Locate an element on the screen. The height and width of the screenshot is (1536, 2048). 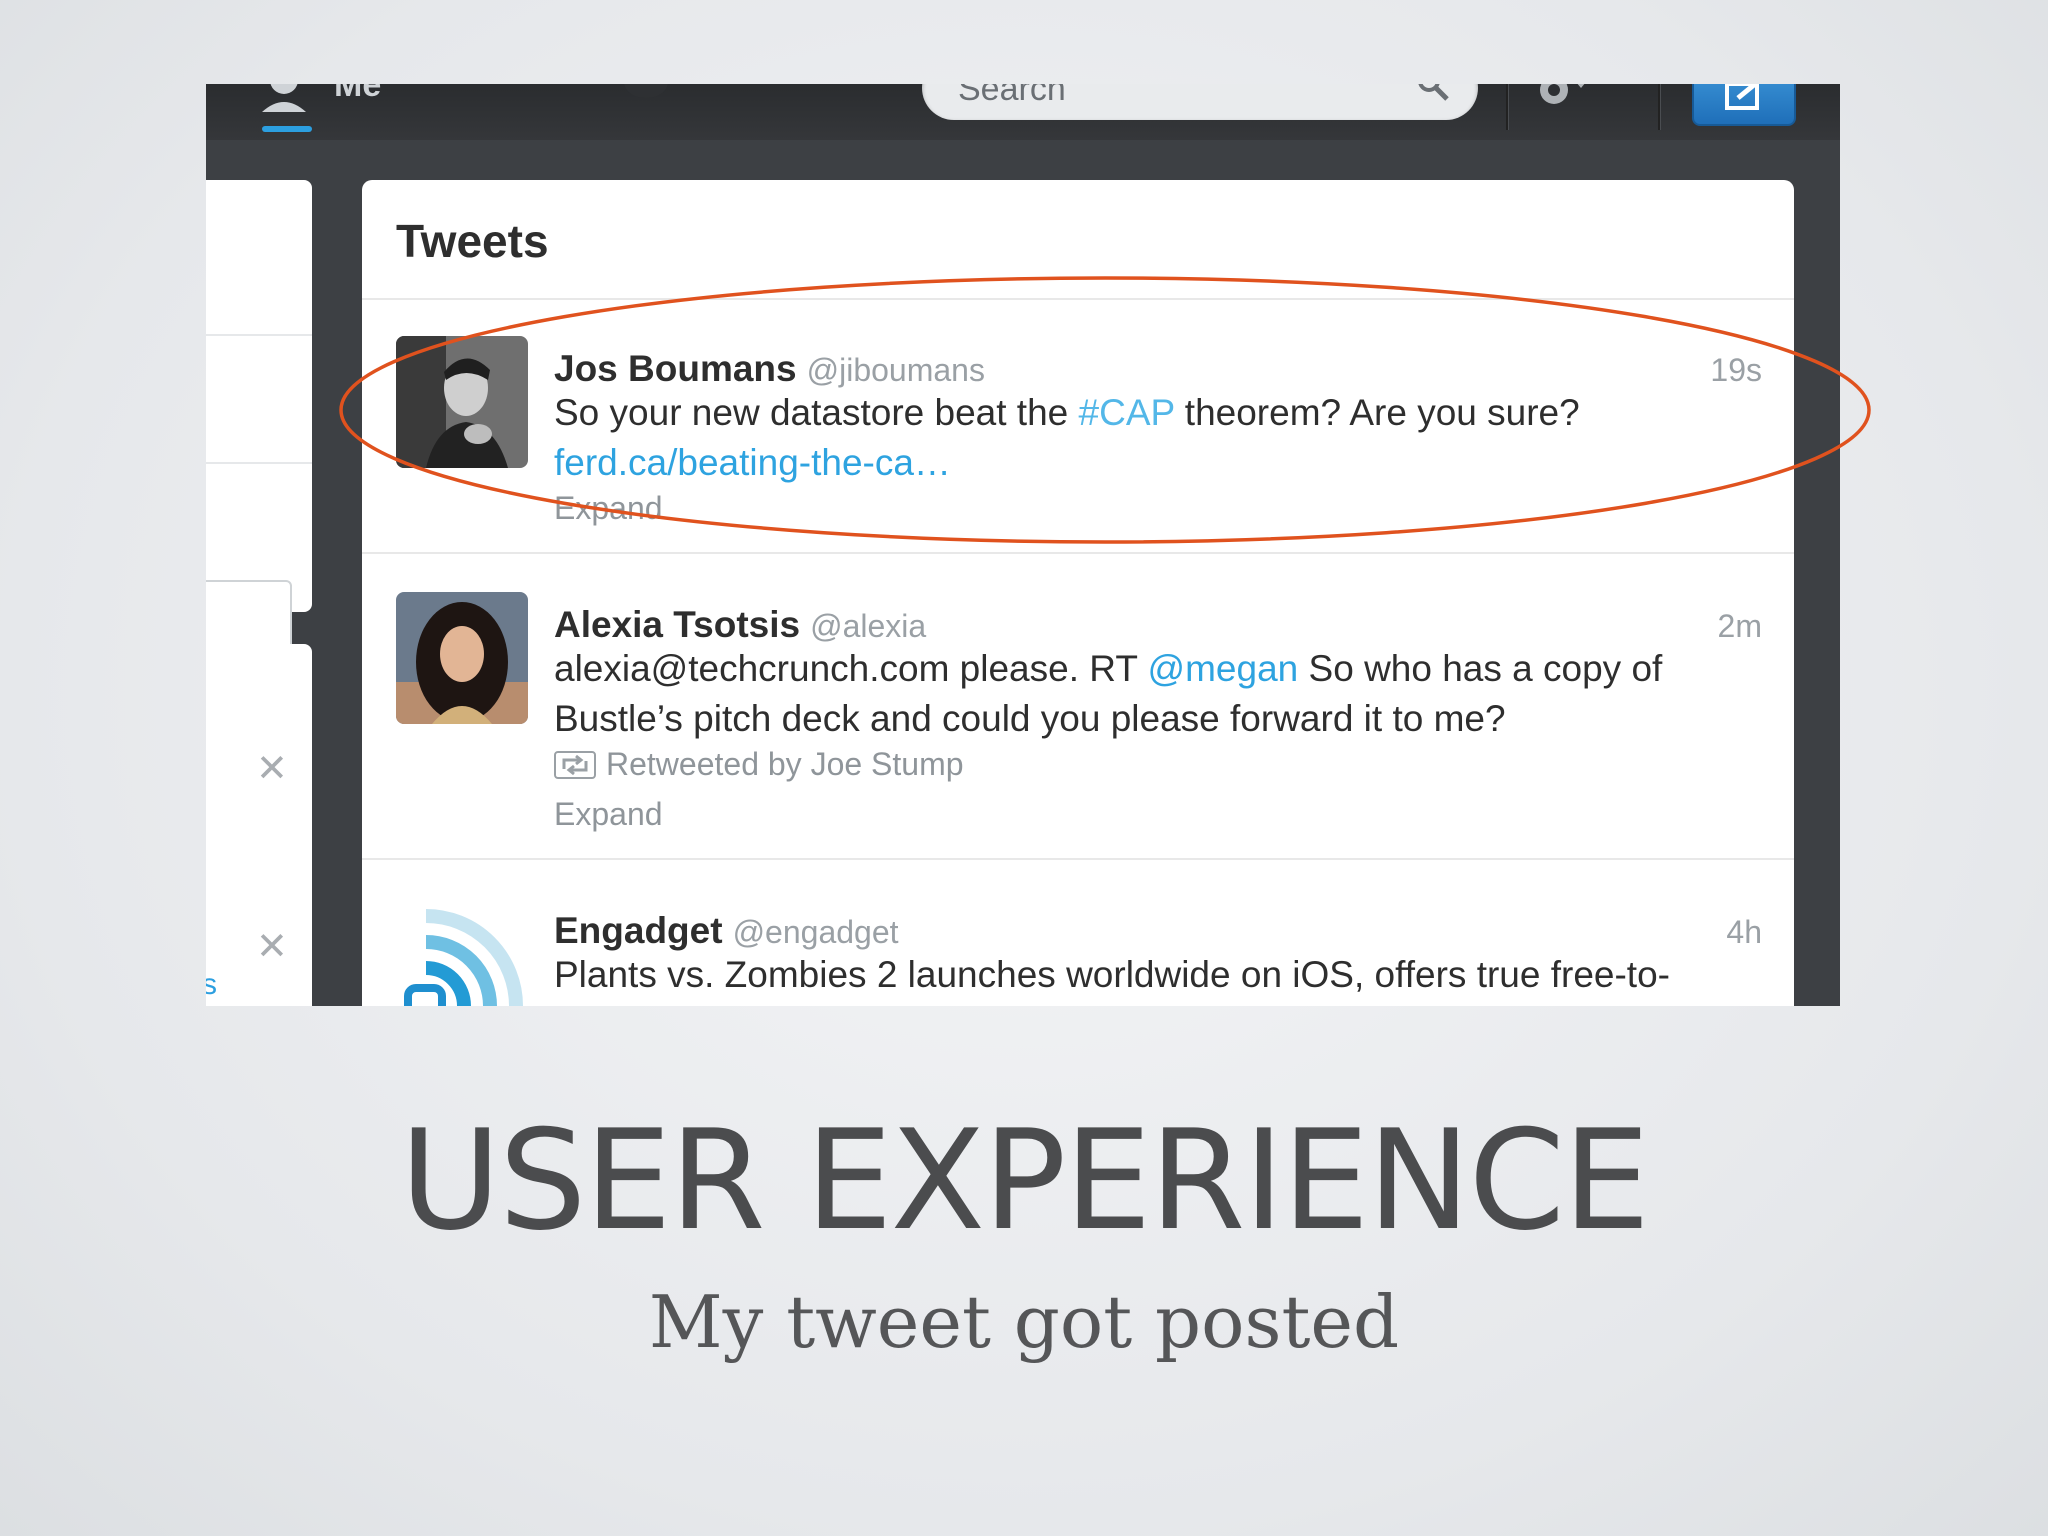
search-placeholder: Search is located at coordinates (1012, 96).